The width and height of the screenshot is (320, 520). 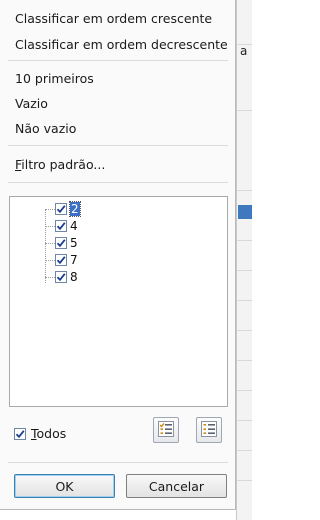 I want to click on spreadsheet-background: a, so click(x=244, y=260).